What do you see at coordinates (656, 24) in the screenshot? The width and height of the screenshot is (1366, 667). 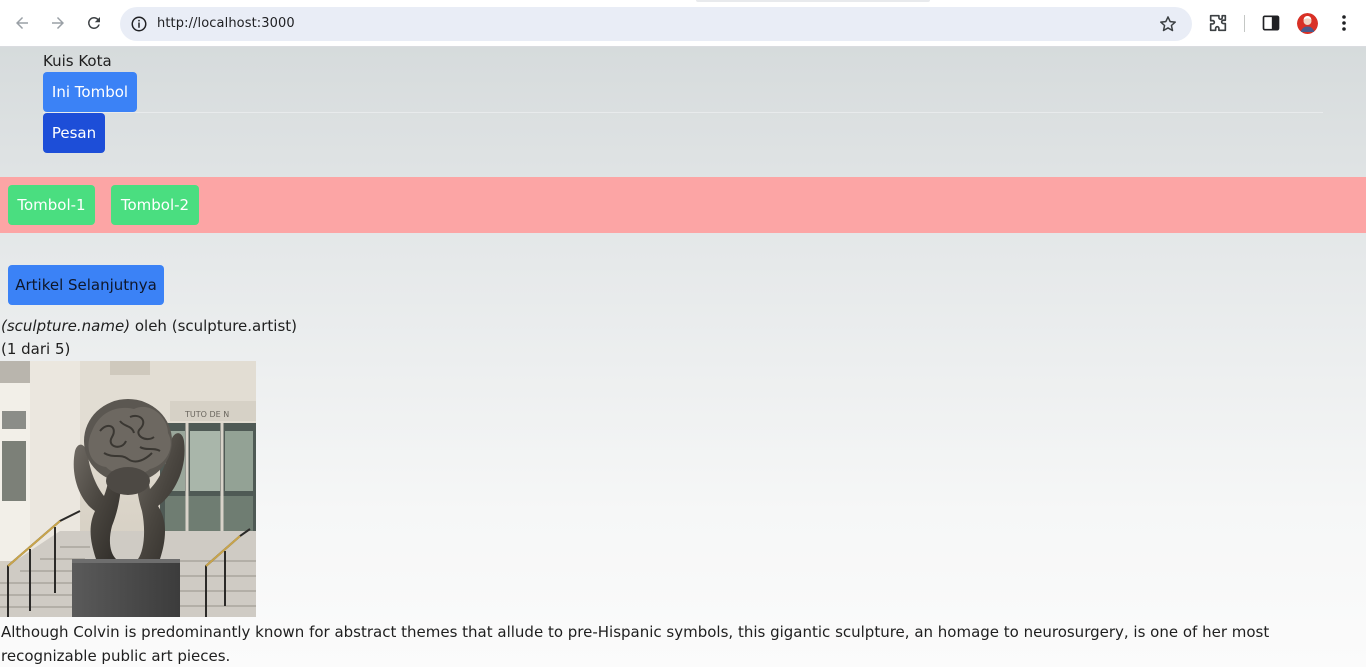 I see `address-bar: http://localhost:3000` at bounding box center [656, 24].